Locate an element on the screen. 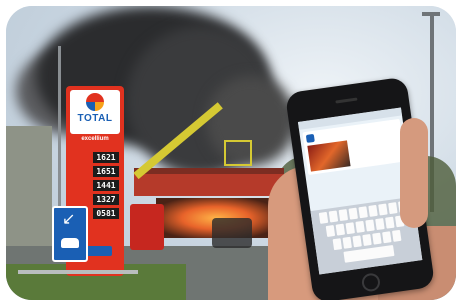 This screenshot has width=462, height=306. sign-sub-brand: excellium is located at coordinates (95, 139).